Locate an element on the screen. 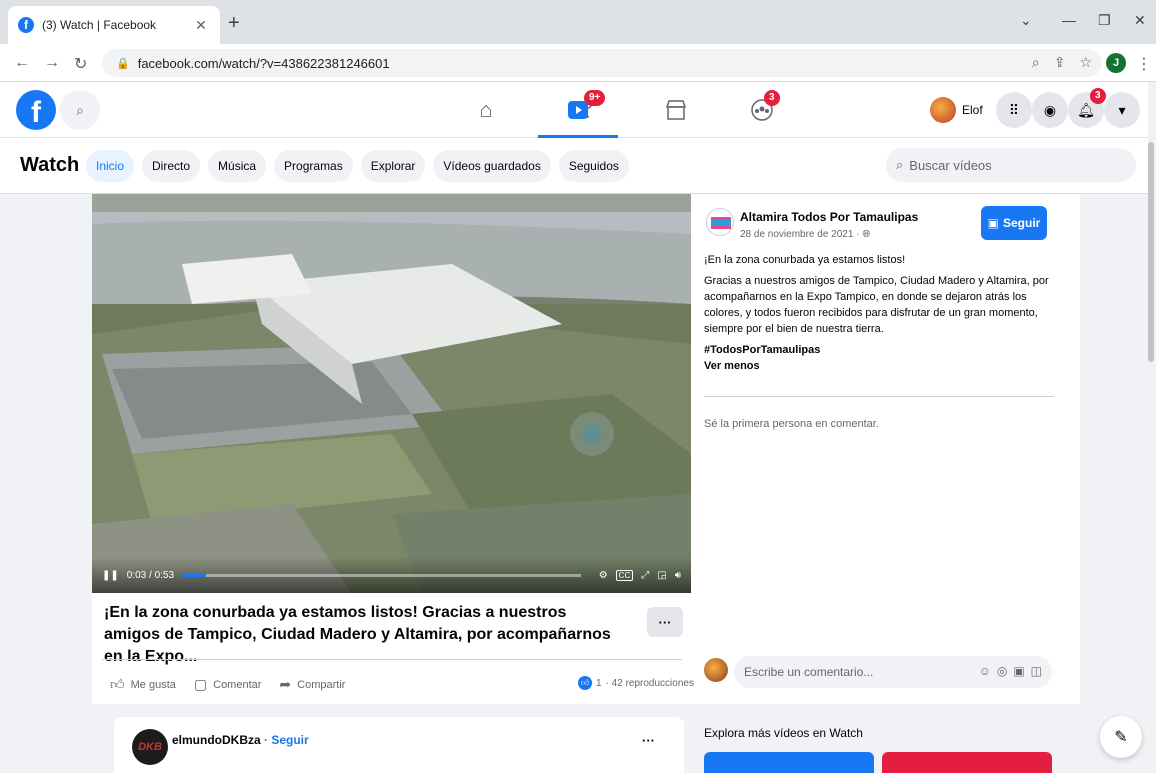  reload-icon: ↻ is located at coordinates (80, 64).